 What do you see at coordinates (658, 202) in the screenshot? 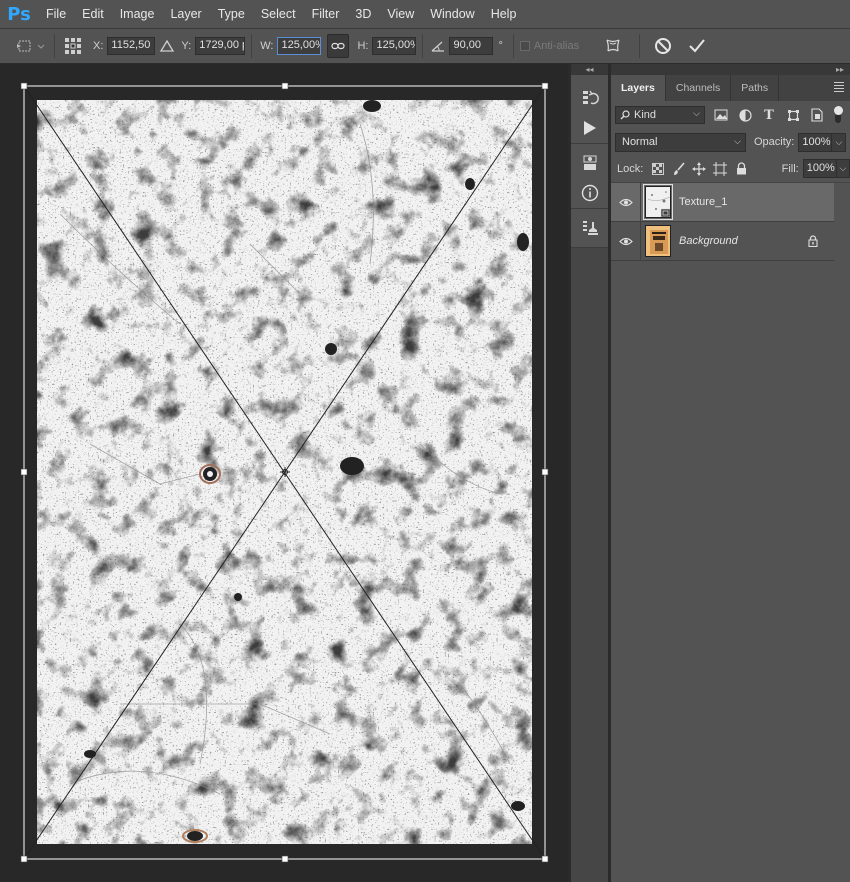
I see `layer-thumbnail-texture` at bounding box center [658, 202].